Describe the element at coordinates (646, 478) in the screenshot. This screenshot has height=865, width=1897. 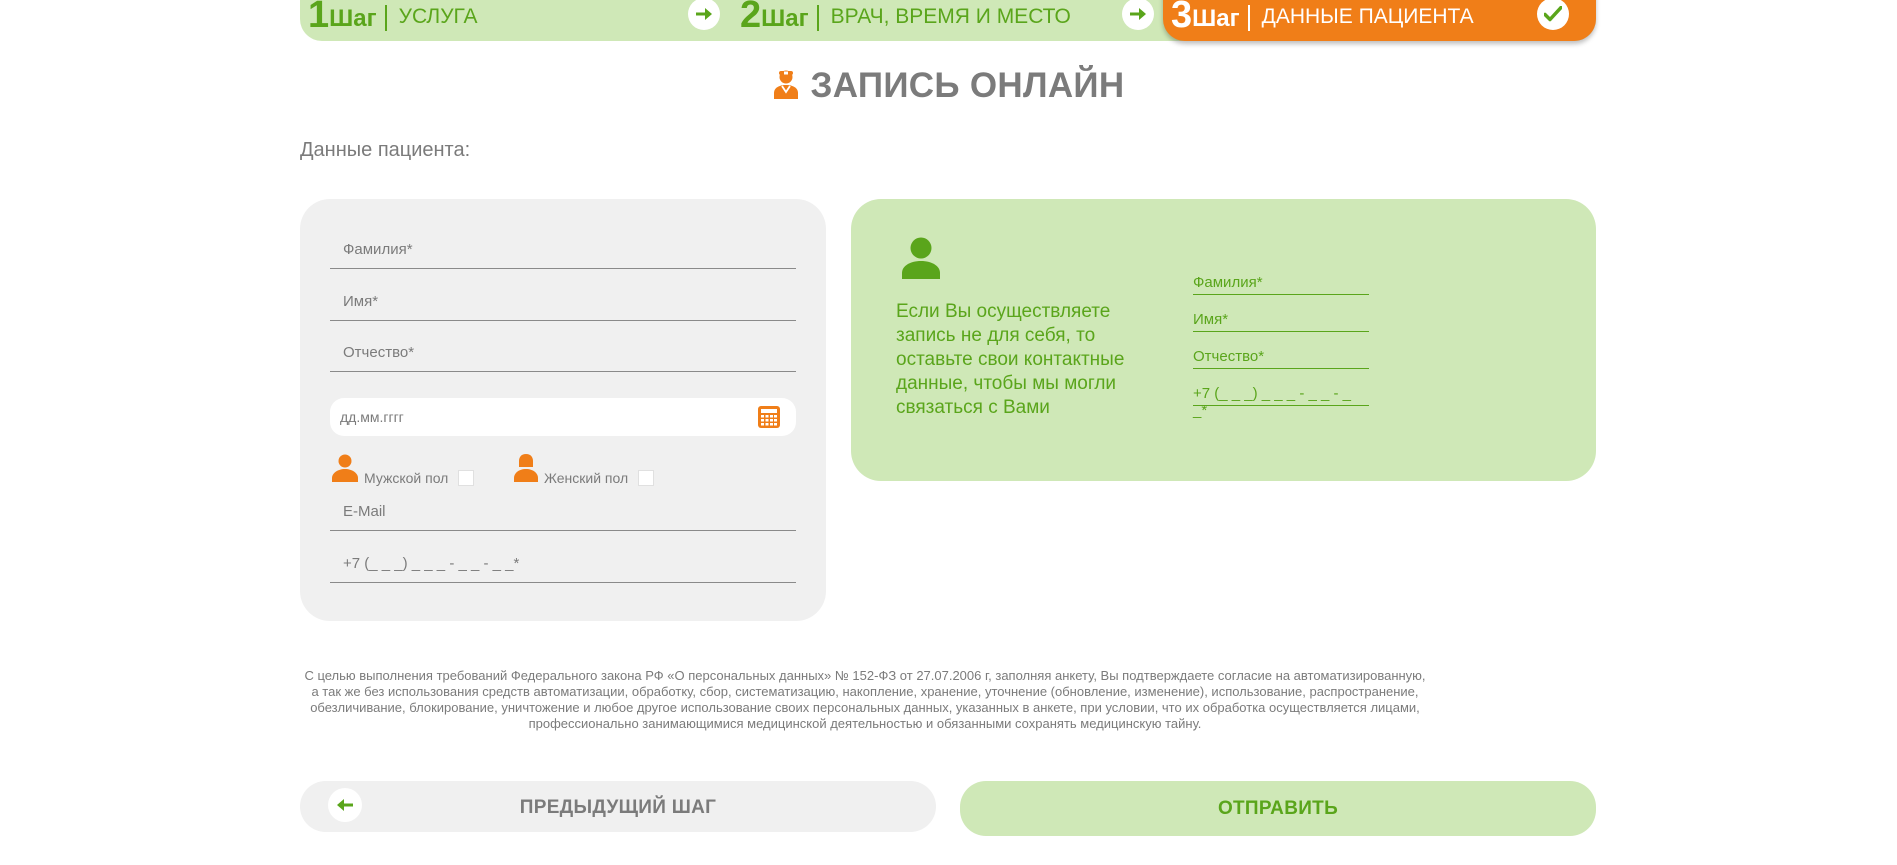
I see `female-checkbox` at that location.